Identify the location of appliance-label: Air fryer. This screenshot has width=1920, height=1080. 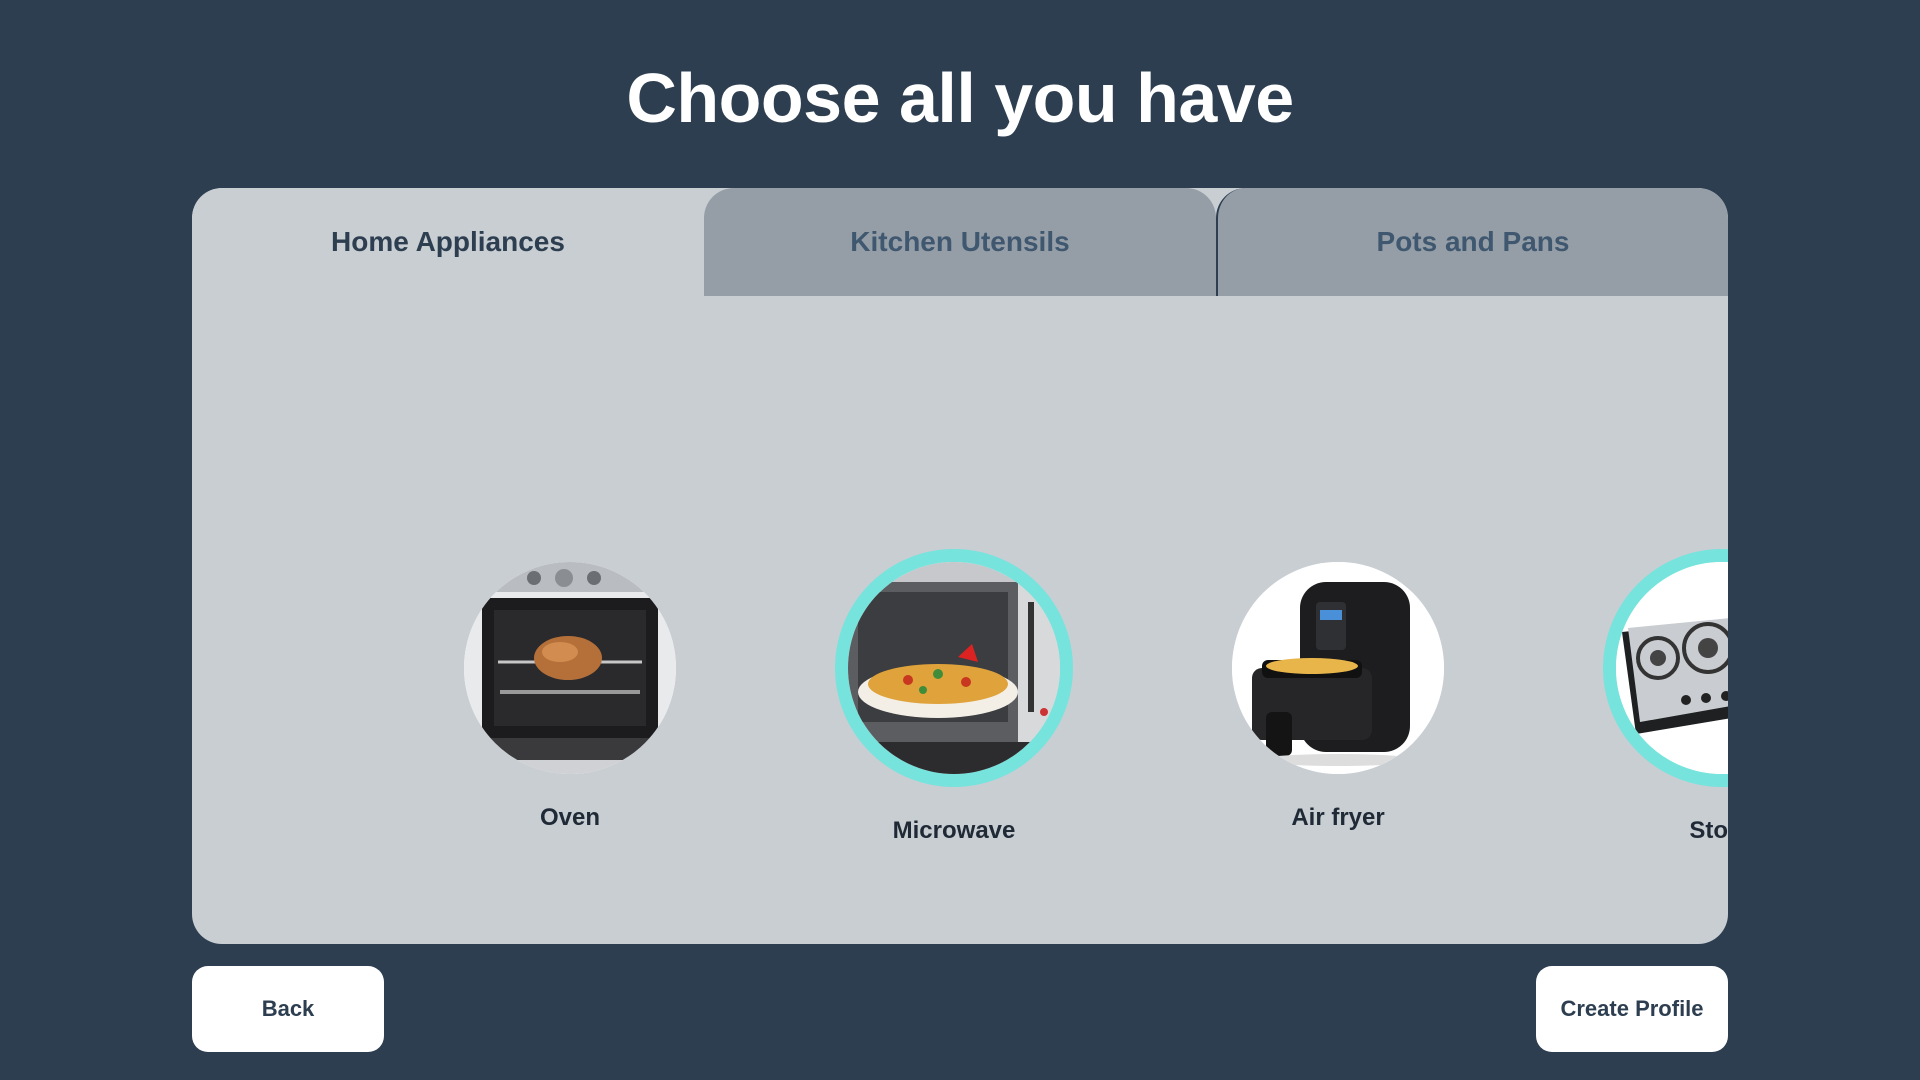
(1338, 817).